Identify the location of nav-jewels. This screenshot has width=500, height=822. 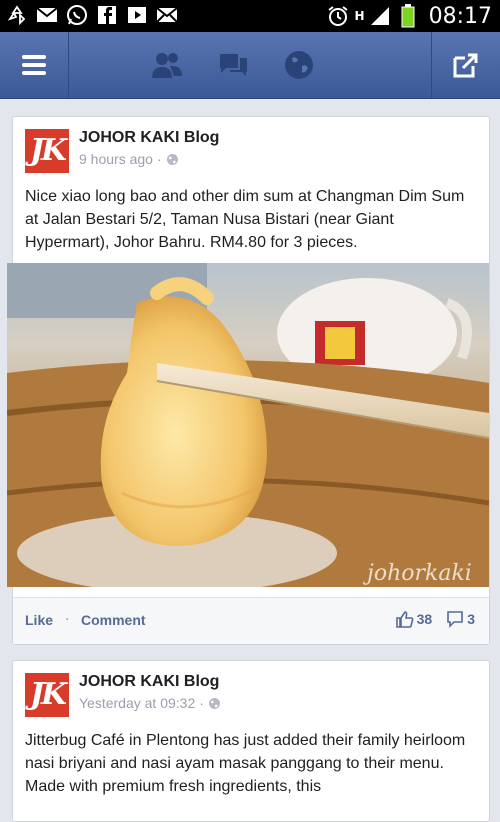
(233, 67).